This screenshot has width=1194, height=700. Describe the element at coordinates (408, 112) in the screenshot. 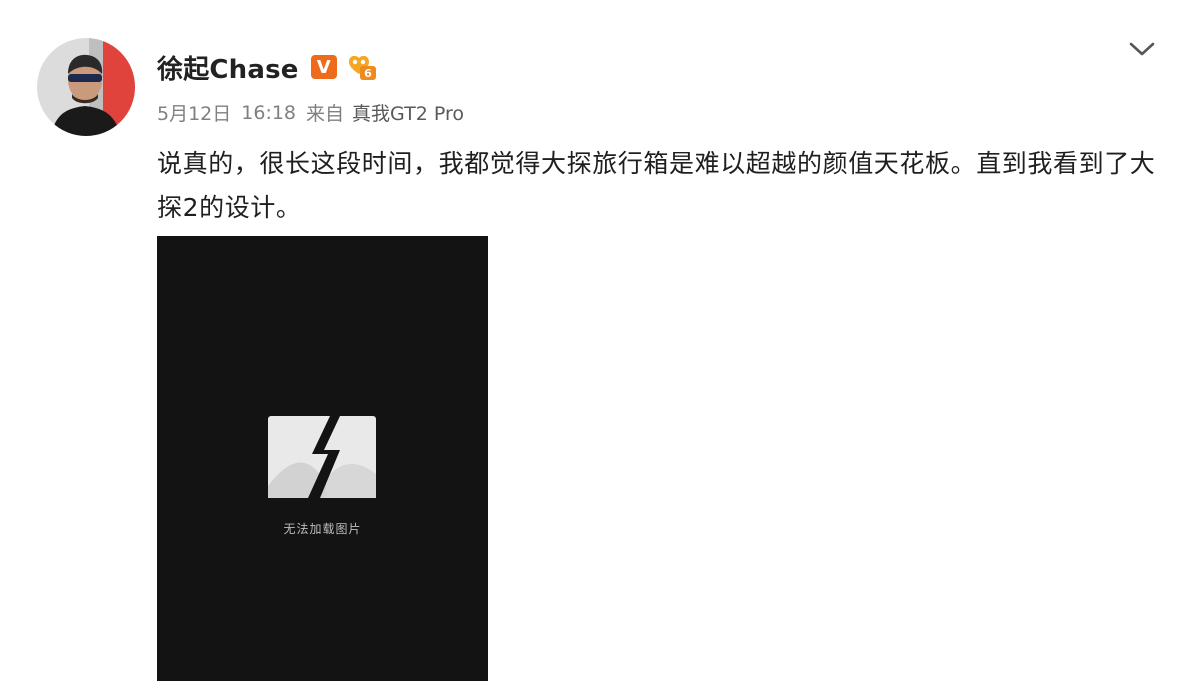

I see `source-device-link: 真我GT2 Pro` at that location.